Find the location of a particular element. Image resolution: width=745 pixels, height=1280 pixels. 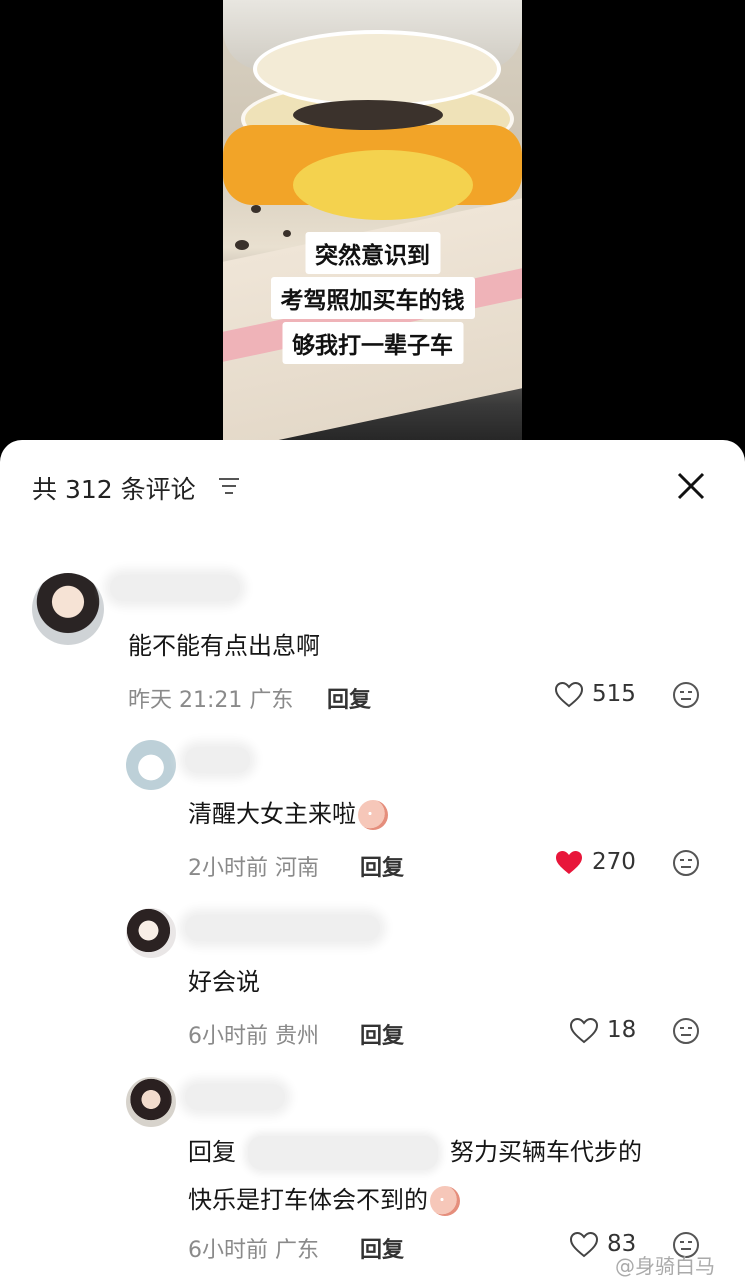

heart-filled-icon is located at coordinates (569, 863).